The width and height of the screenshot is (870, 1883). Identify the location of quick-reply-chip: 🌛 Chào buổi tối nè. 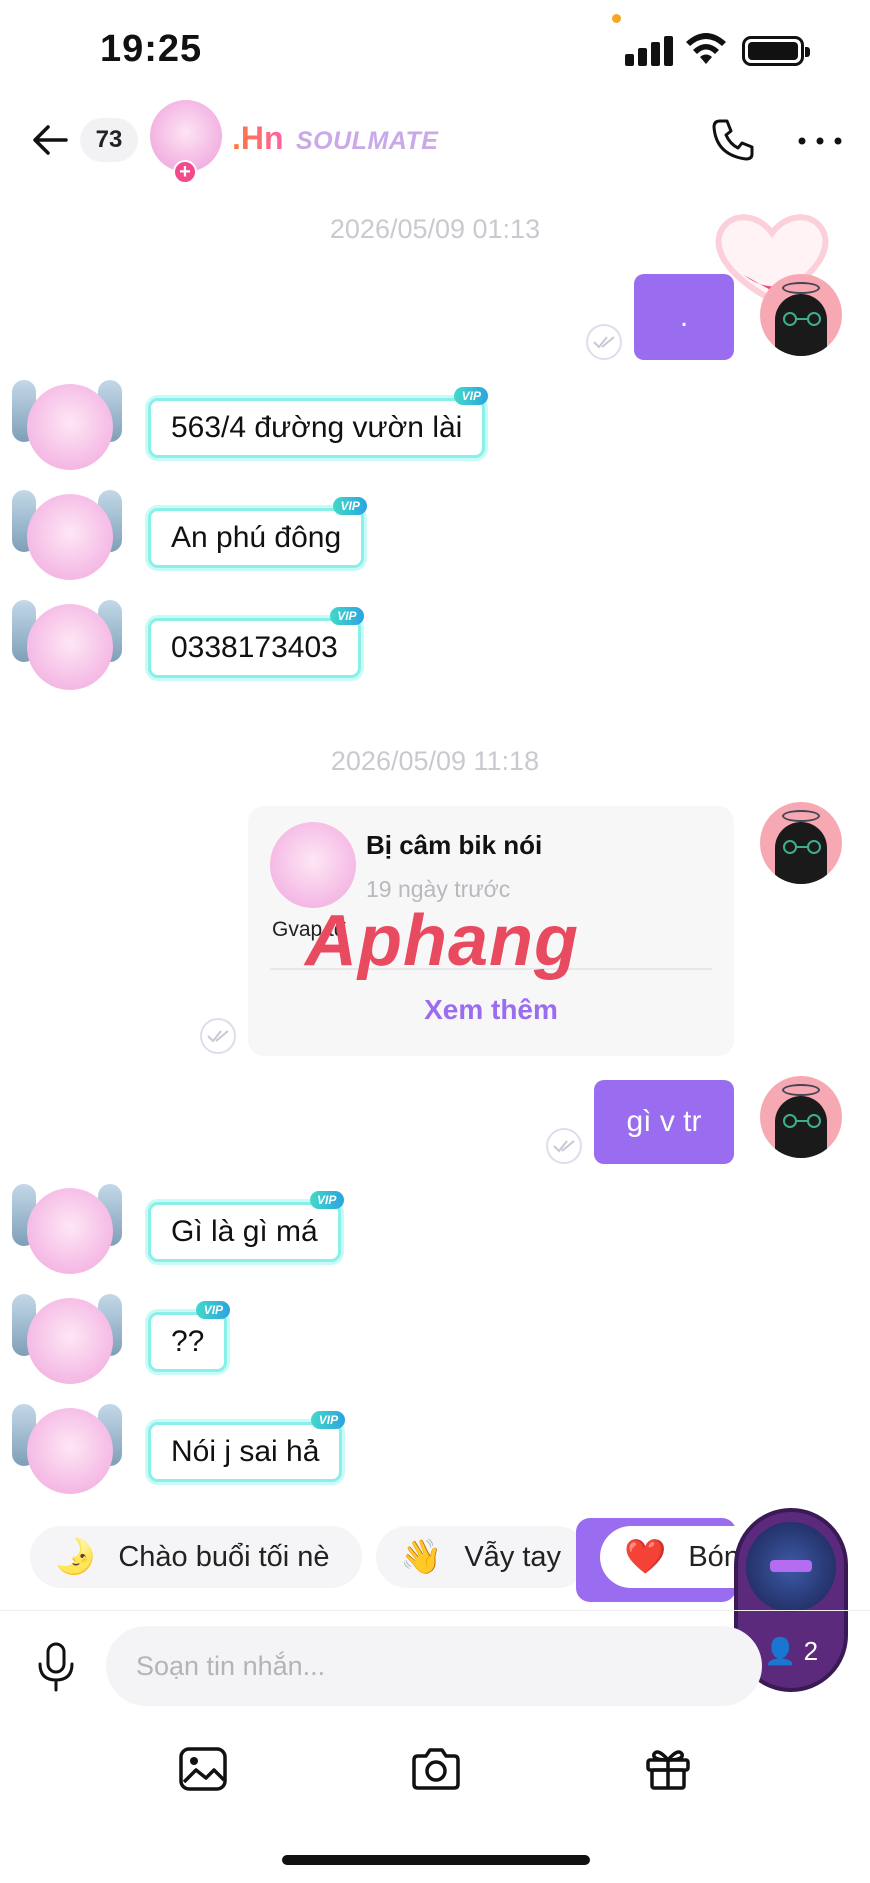
(196, 1557).